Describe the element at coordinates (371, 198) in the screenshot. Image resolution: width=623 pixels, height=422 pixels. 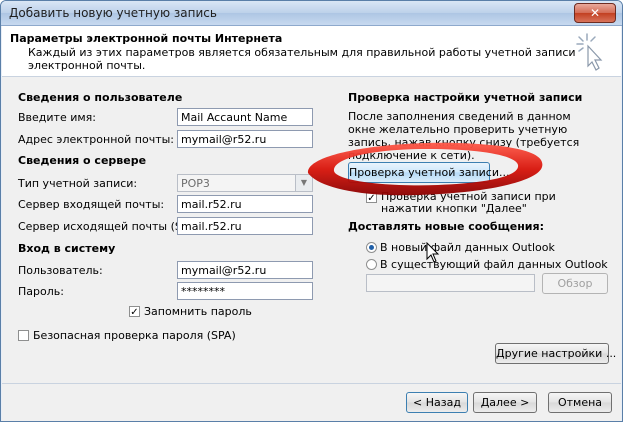
I see `auto-test-checkbox: ✓` at that location.